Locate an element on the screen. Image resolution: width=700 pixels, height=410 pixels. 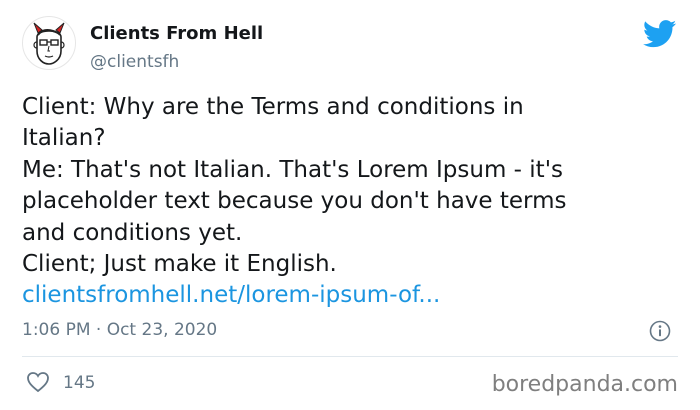
info-icon is located at coordinates (660, 331).